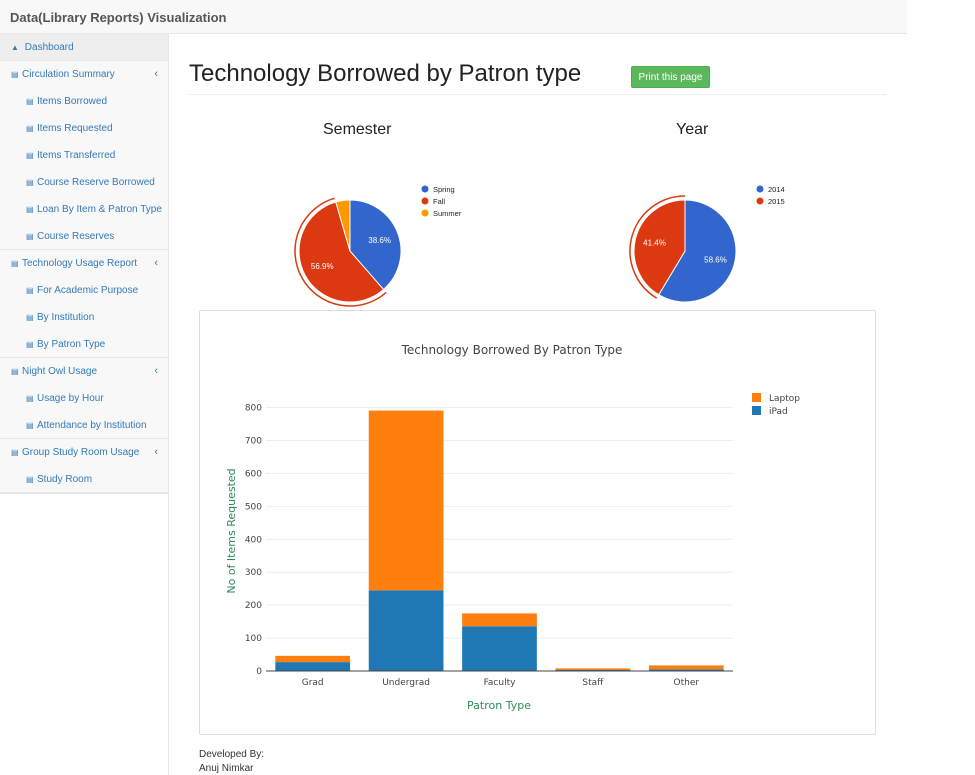  I want to click on footer: Developed By: Anuj Nimkar, so click(231, 761).